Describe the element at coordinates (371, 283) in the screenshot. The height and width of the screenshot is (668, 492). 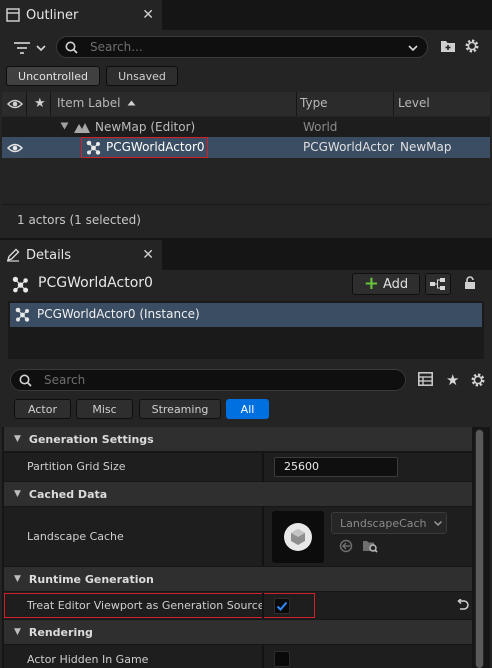
I see `plus-icon: +` at that location.